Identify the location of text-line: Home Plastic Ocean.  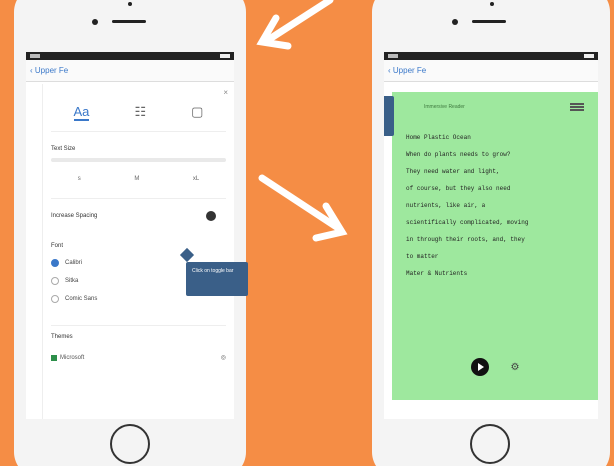
(438, 137).